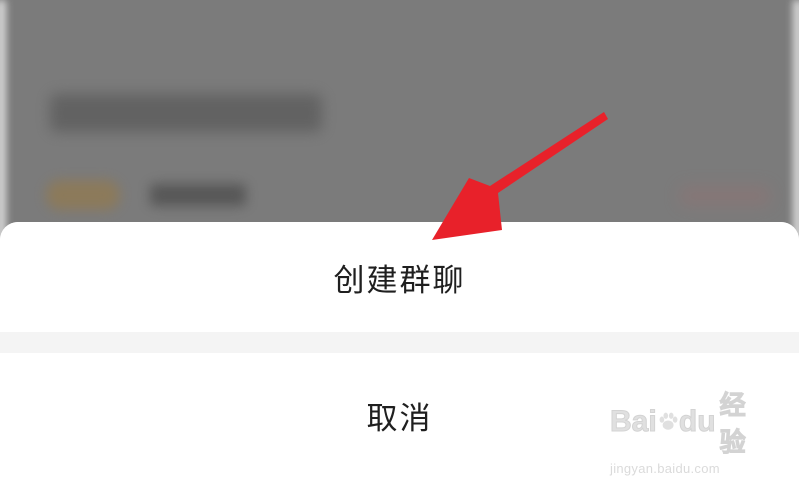 This screenshot has width=799, height=478. Describe the element at coordinates (697, 422) in the screenshot. I see `watermark-du-text: du` at that location.